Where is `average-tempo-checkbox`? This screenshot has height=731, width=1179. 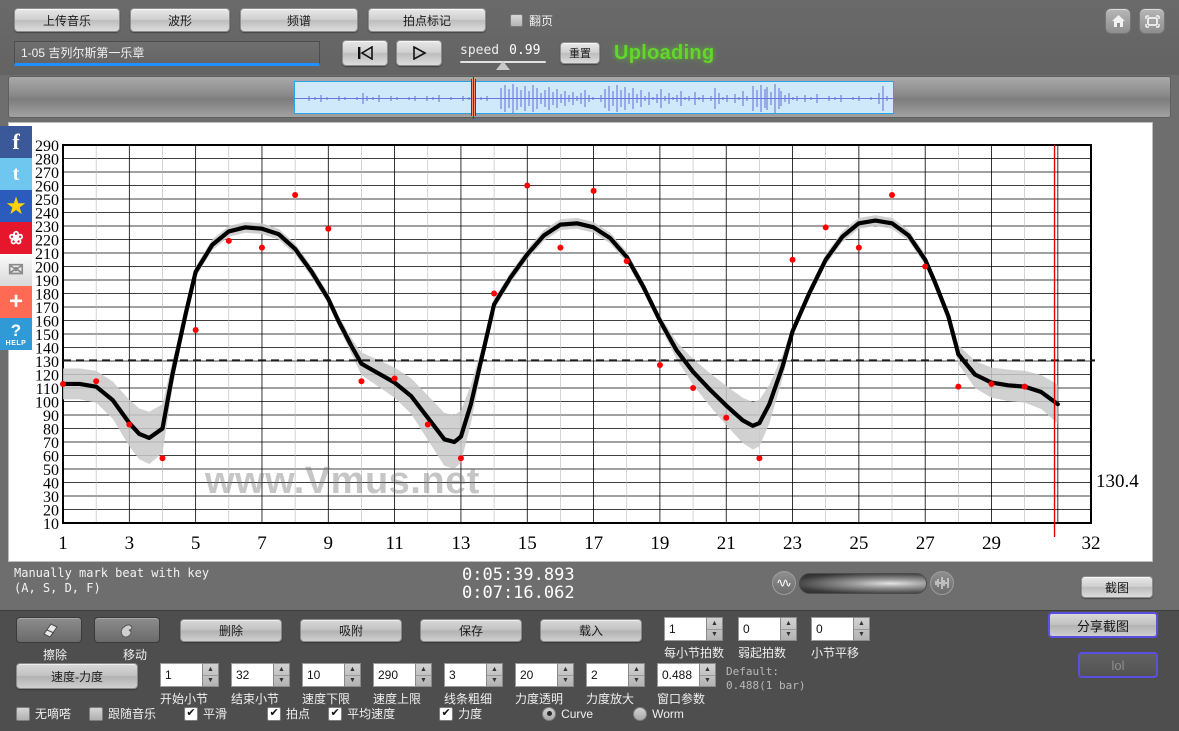 average-tempo-checkbox is located at coordinates (335, 713).